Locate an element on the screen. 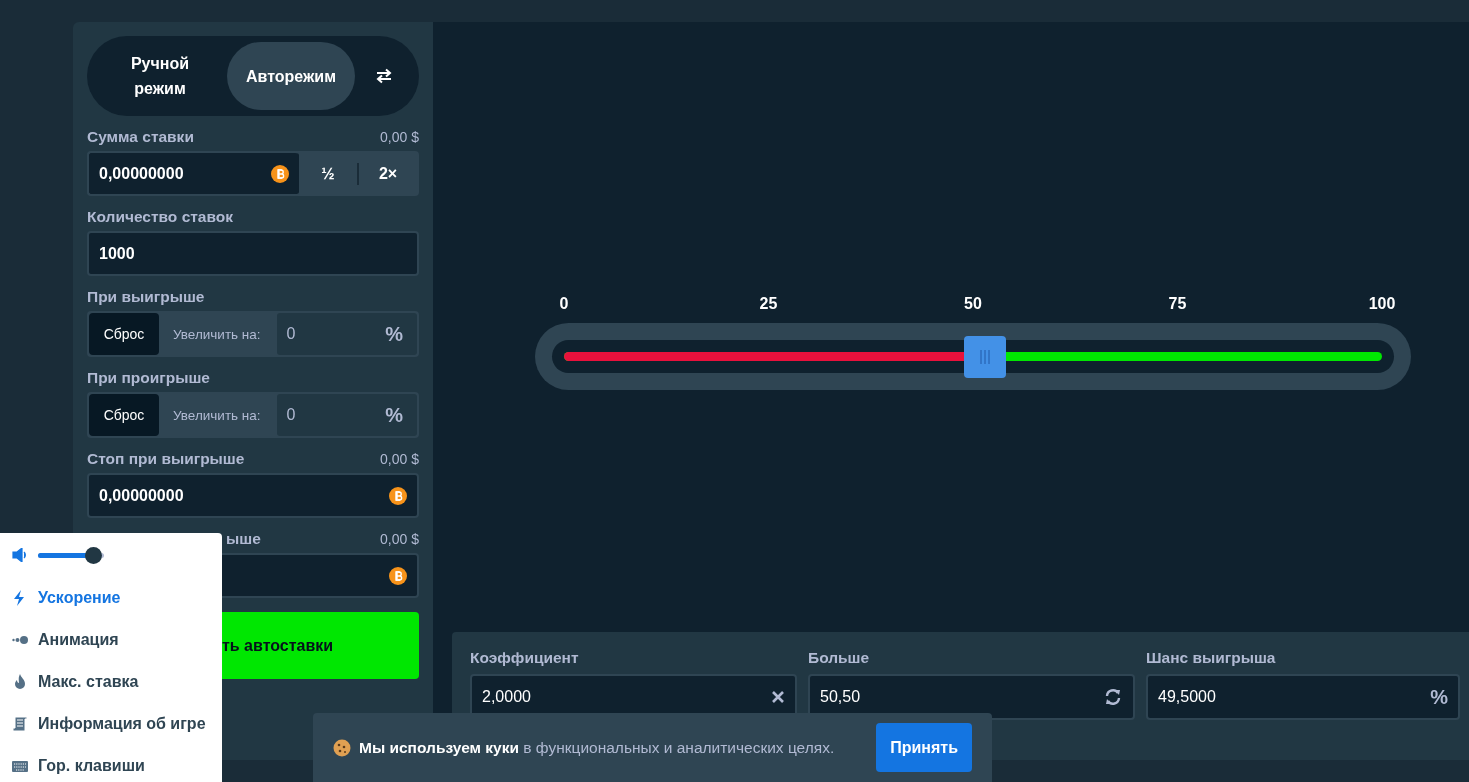  stat-field: 50,50 is located at coordinates (971, 697).